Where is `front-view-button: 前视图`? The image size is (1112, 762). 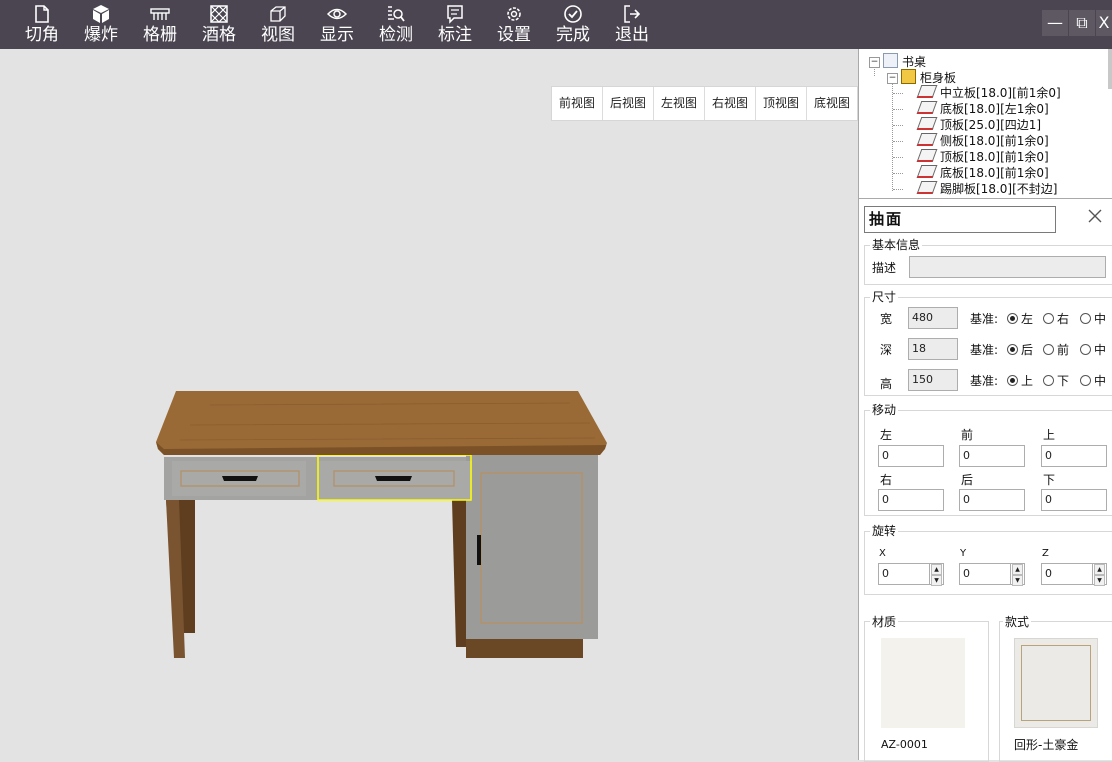 front-view-button: 前视图 is located at coordinates (577, 103).